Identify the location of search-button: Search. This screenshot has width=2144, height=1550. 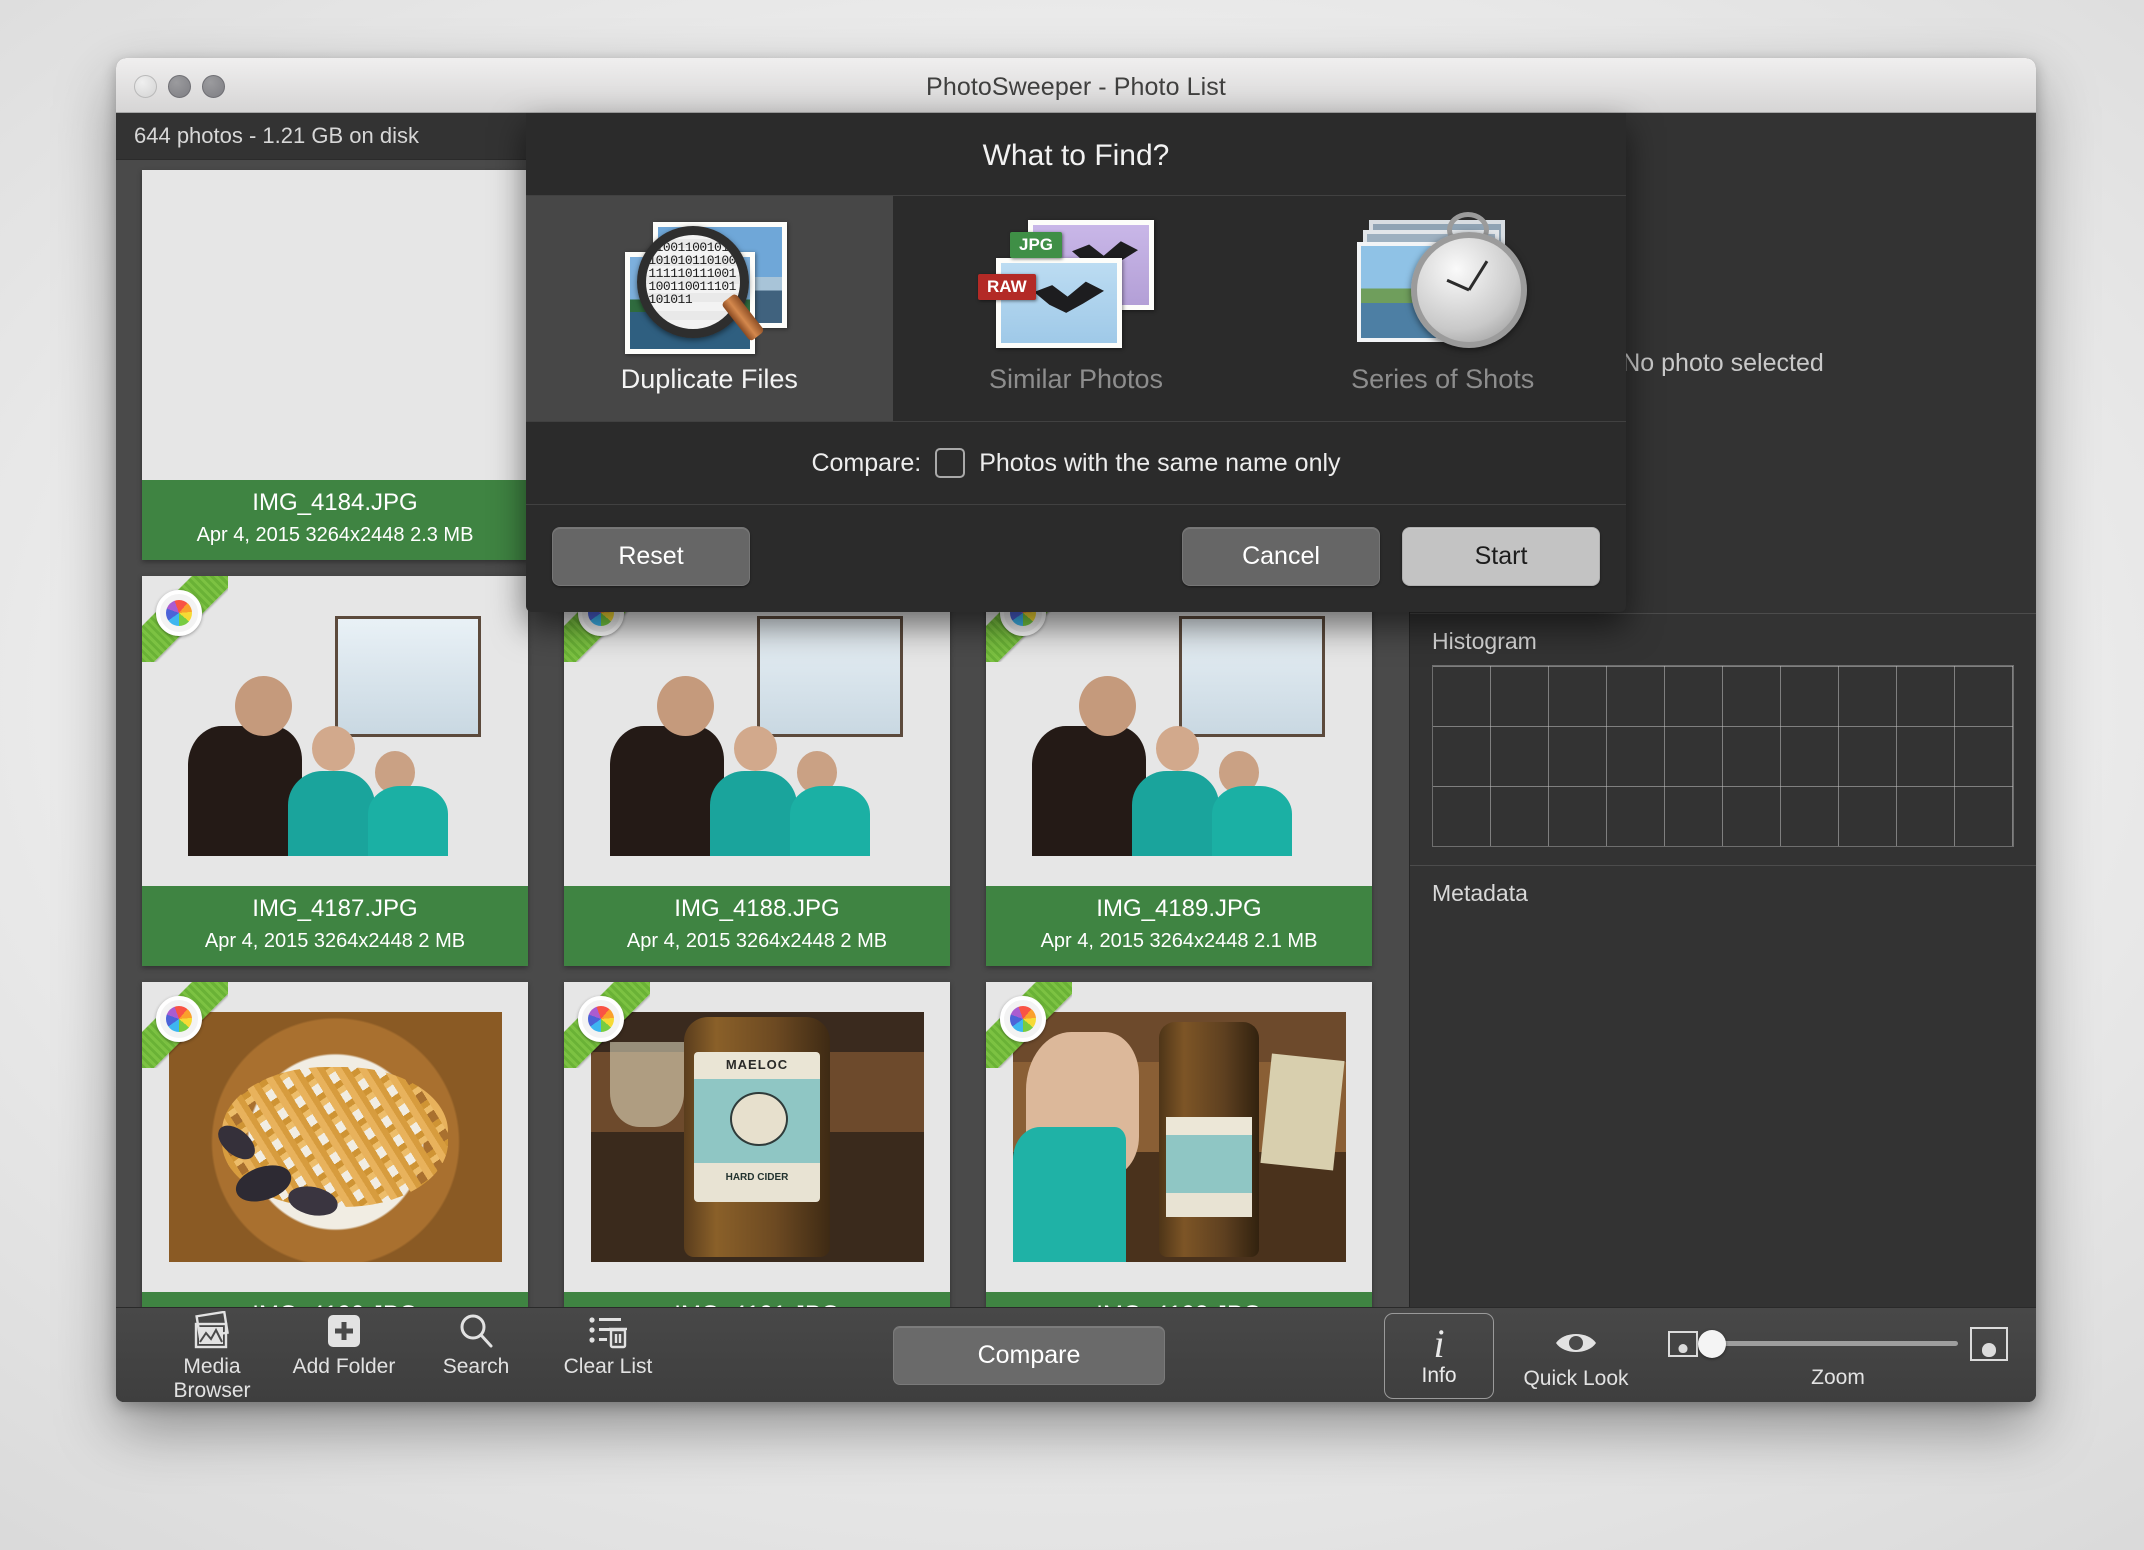
(476, 1356).